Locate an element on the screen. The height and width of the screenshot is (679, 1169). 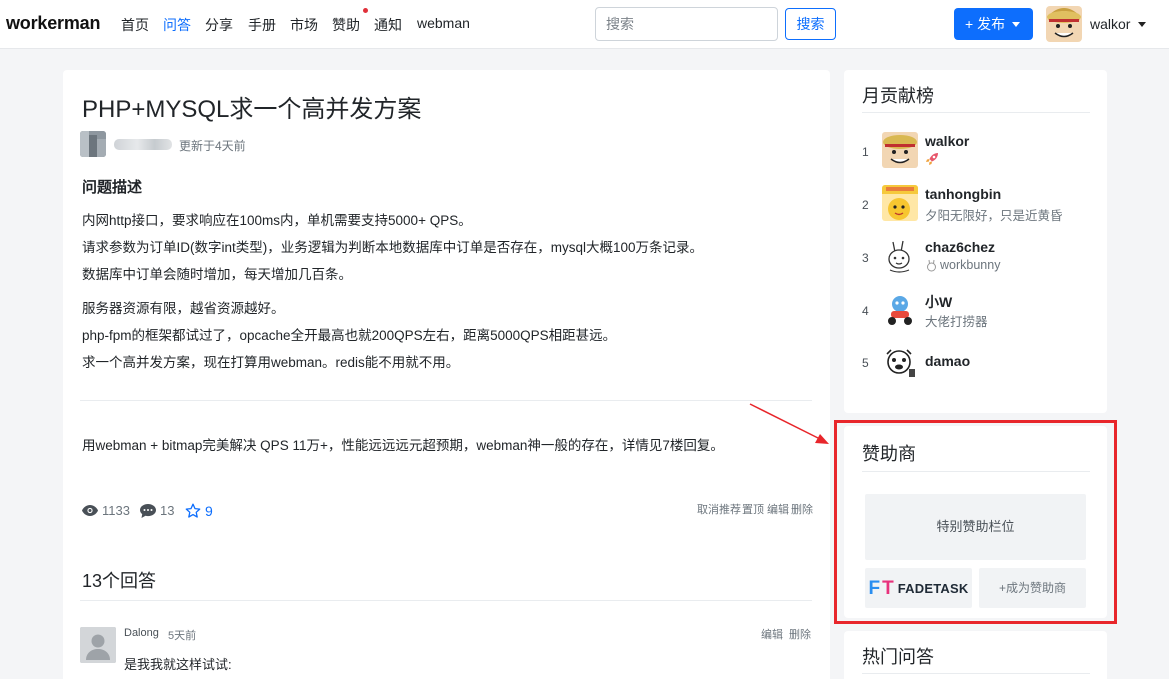
rank-number: 2 is located at coordinates (865, 205).